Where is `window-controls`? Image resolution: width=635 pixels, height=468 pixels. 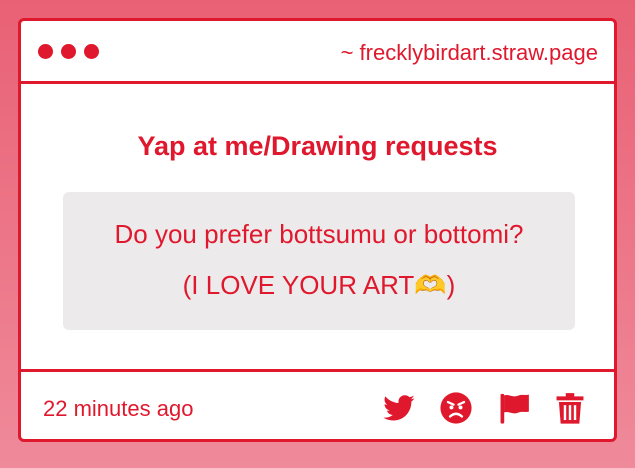
window-controls is located at coordinates (68, 51).